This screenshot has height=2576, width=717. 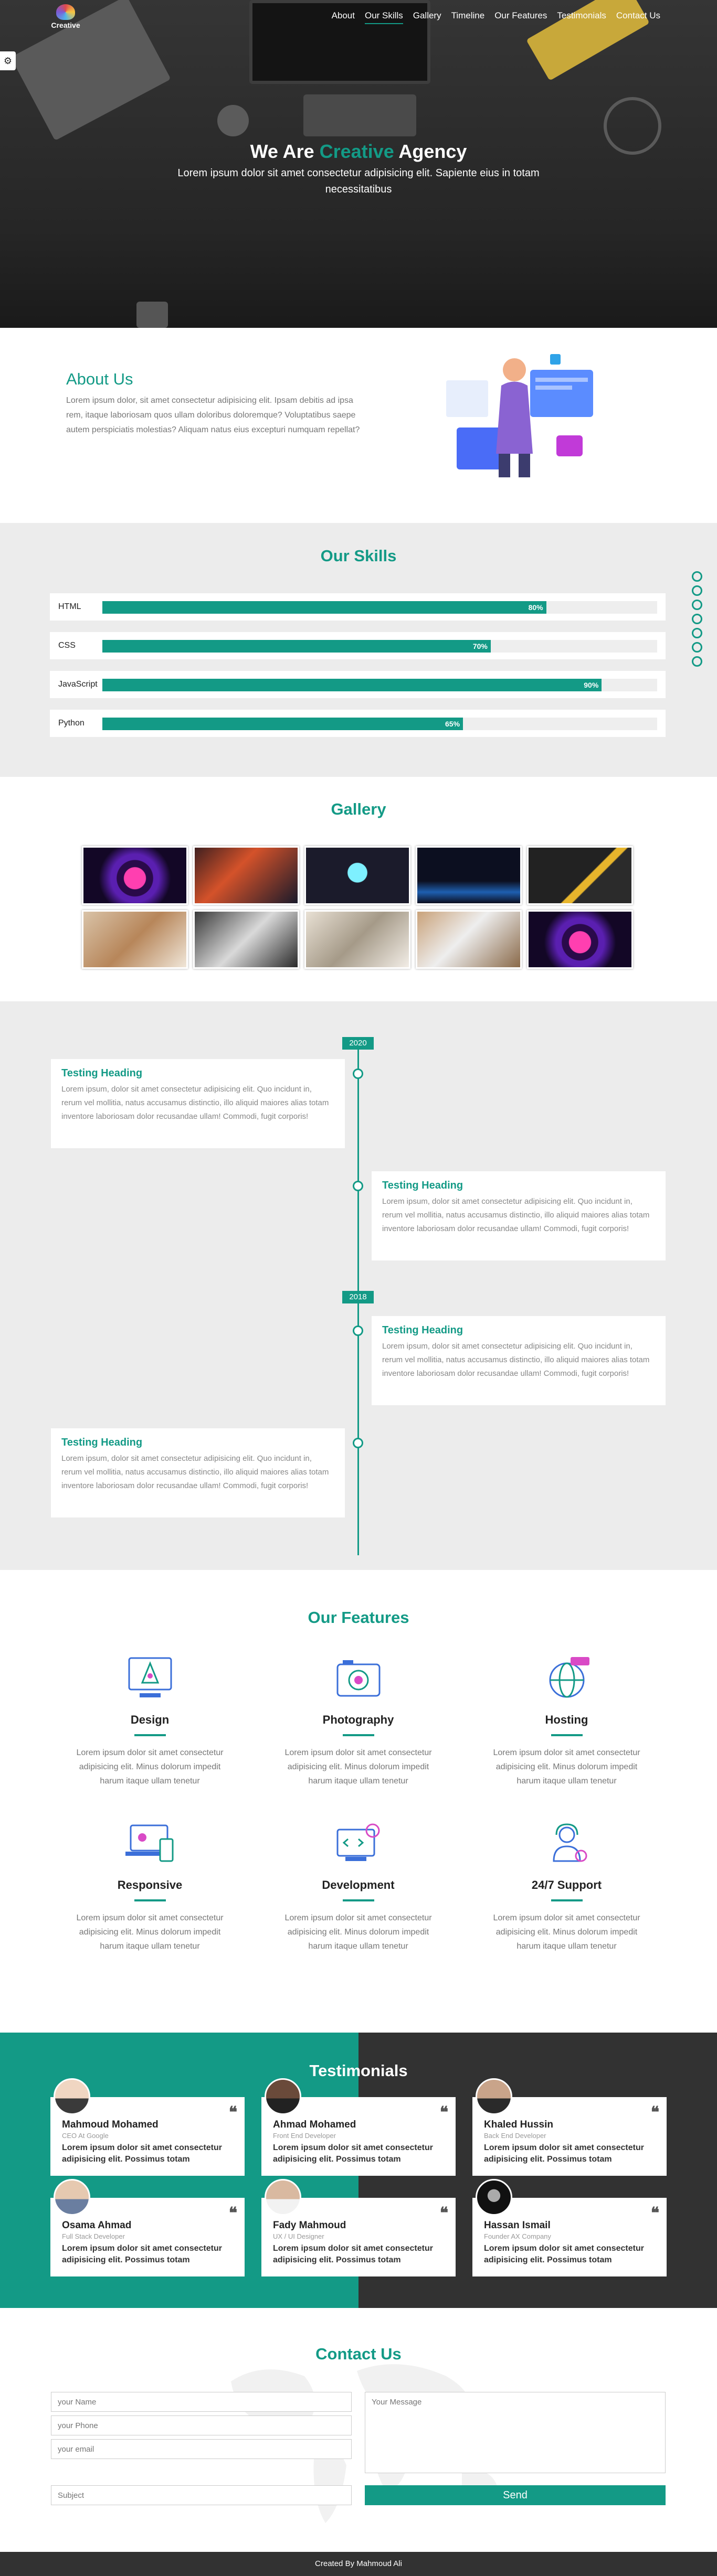 I want to click on send-button: Send, so click(x=515, y=2495).